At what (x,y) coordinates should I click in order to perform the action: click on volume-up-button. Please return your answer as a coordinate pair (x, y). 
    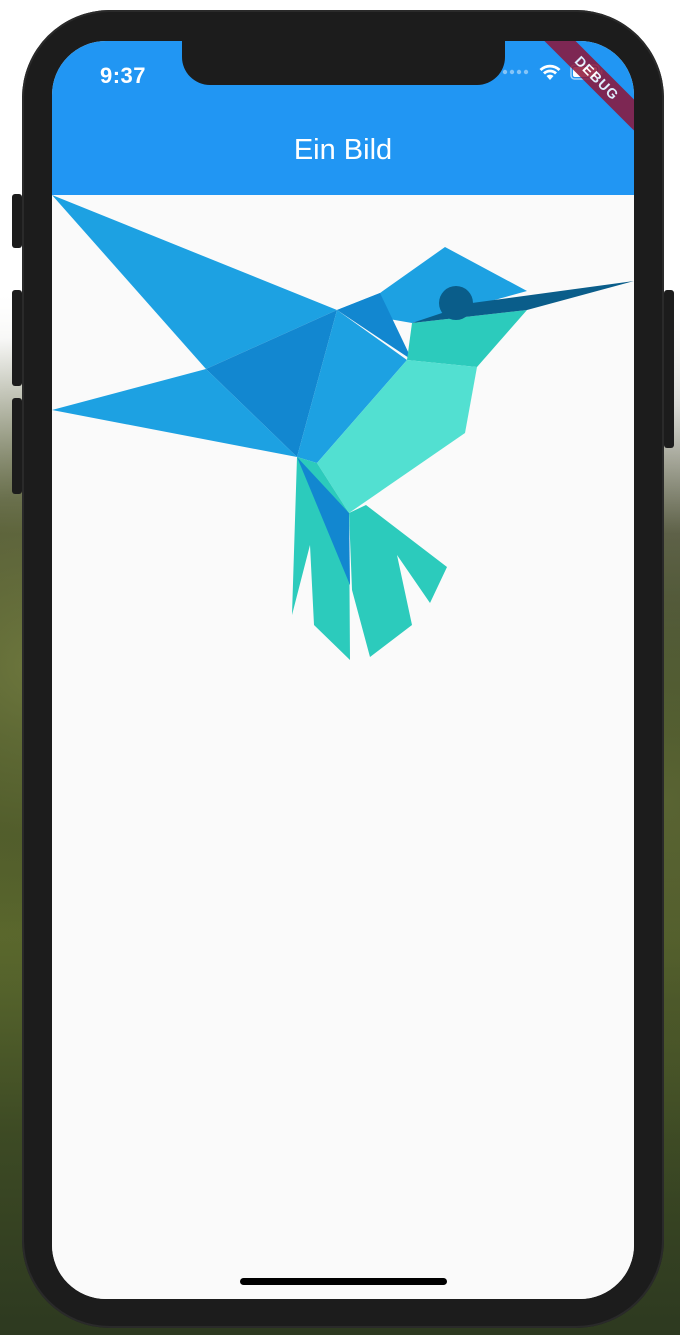
    Looking at the image, I should click on (17, 338).